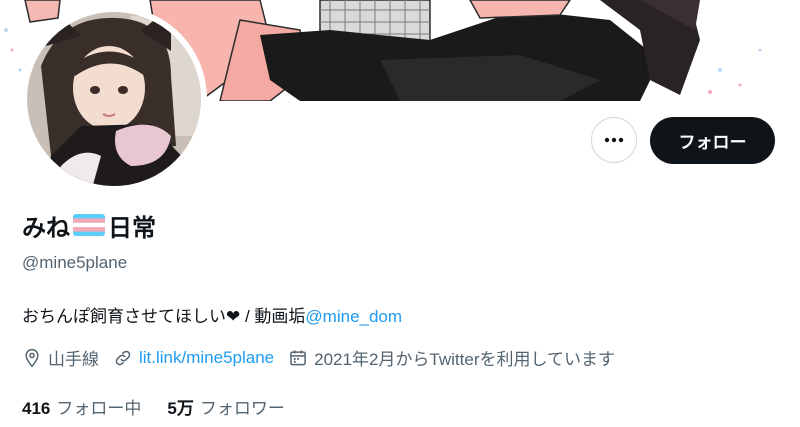  I want to click on joined-item: 2021年2月からTwitterを利用しています, so click(451, 357).